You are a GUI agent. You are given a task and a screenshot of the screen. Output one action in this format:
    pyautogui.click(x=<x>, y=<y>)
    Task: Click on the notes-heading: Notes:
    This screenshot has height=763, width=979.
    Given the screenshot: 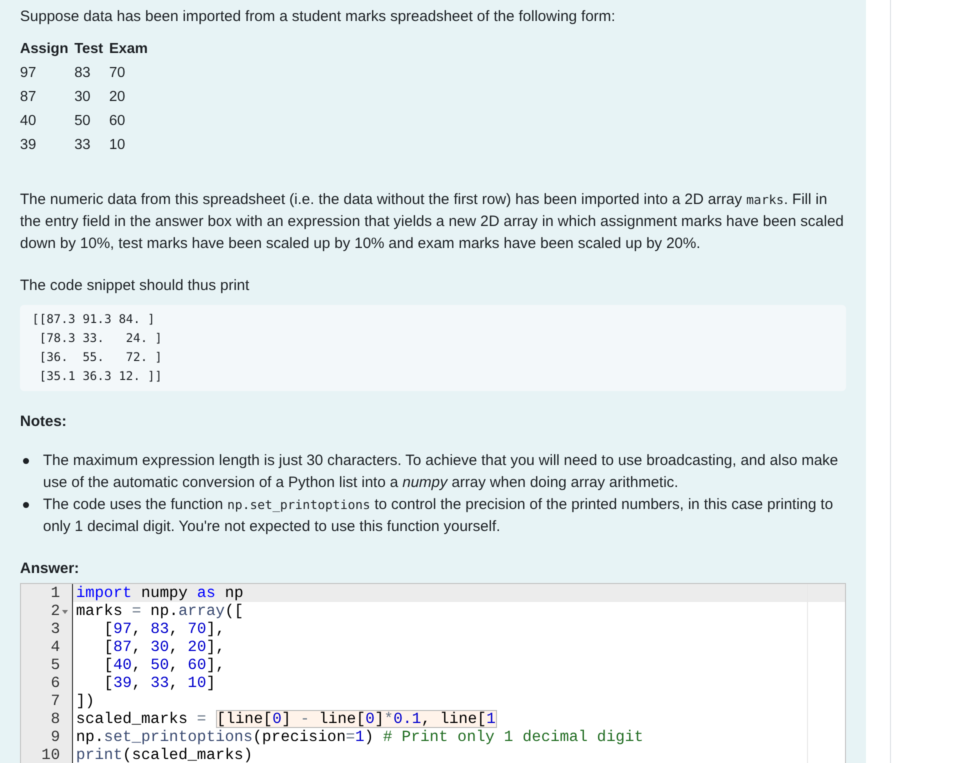 What is the action you would take?
    pyautogui.click(x=44, y=421)
    